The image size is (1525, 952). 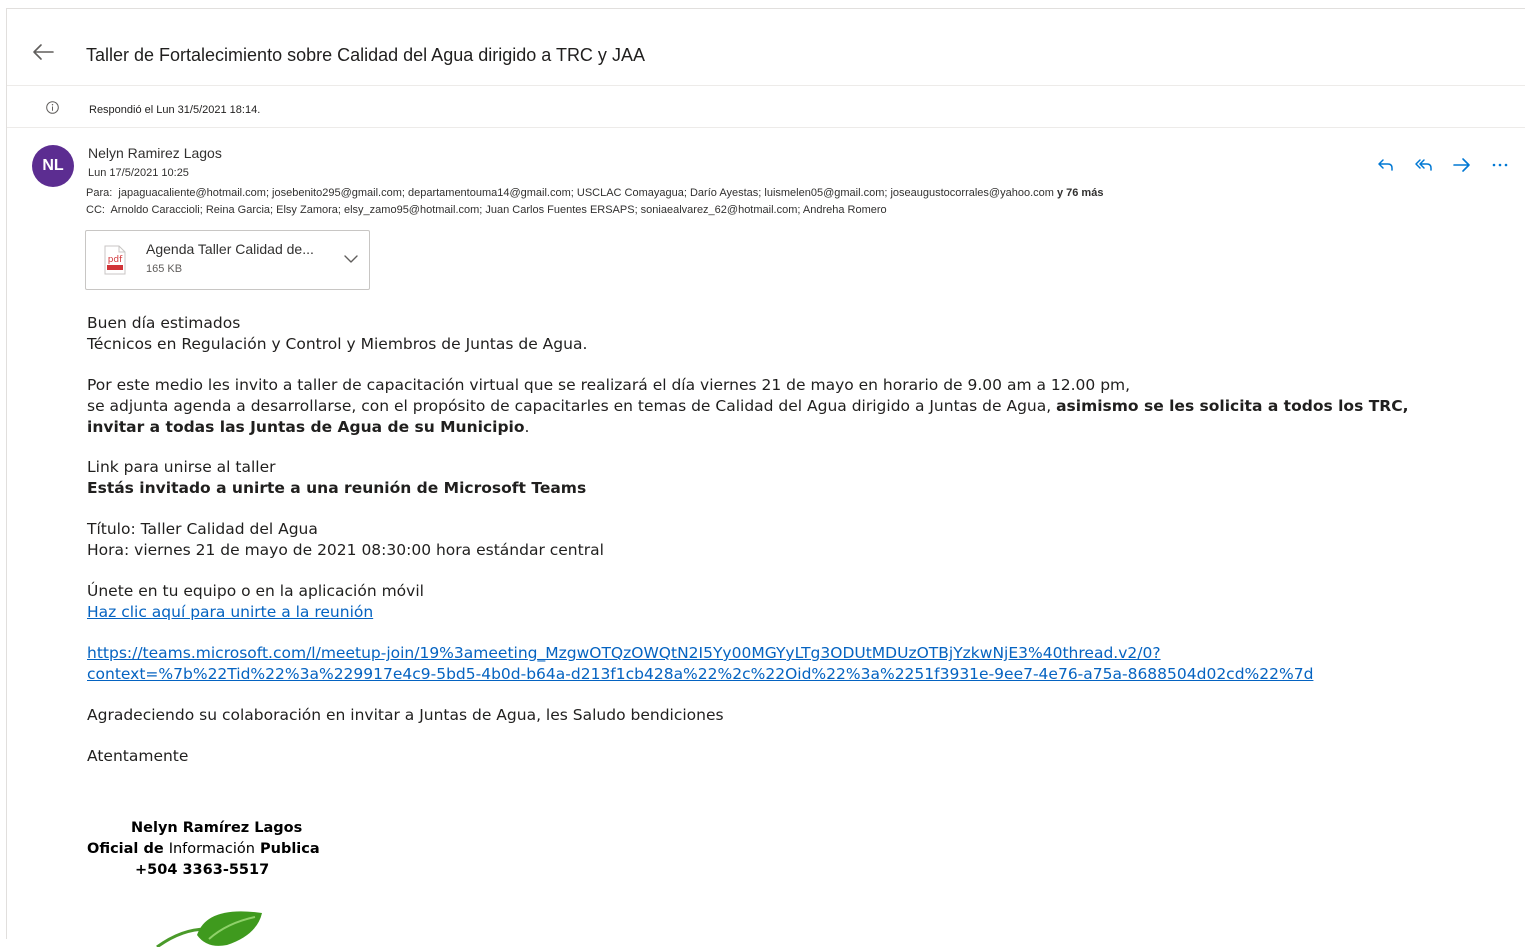 What do you see at coordinates (95, 210) in the screenshot?
I see `cc-label: CC:` at bounding box center [95, 210].